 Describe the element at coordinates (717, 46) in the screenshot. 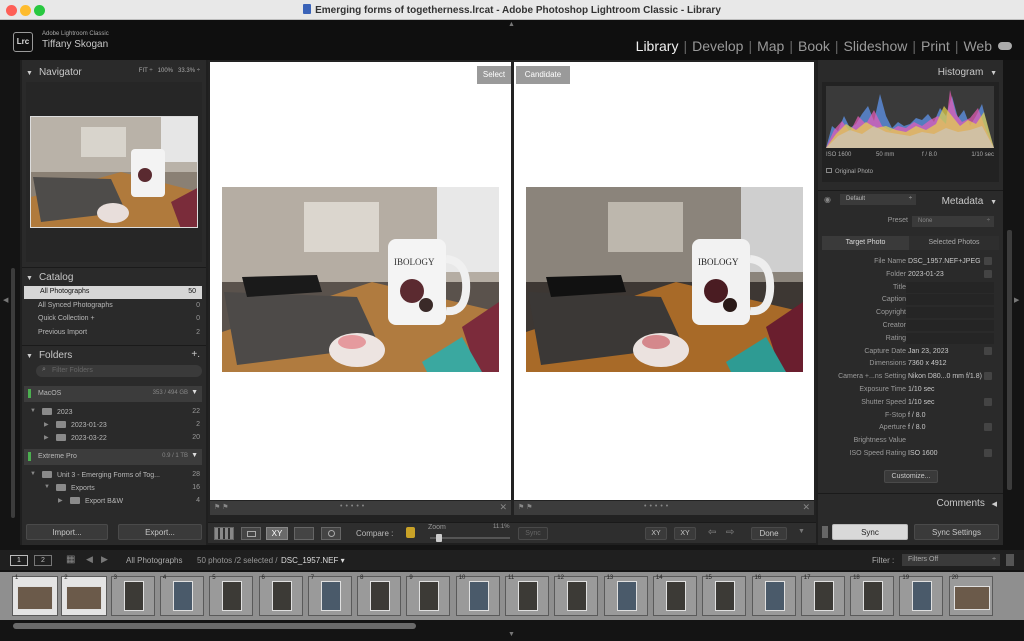

I see `module-develop: Develop` at that location.